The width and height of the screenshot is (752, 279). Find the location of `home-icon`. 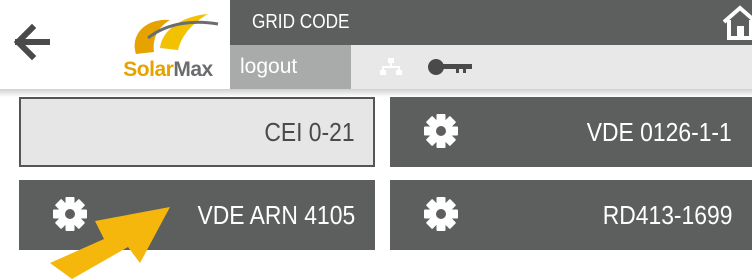

home-icon is located at coordinates (737, 22).